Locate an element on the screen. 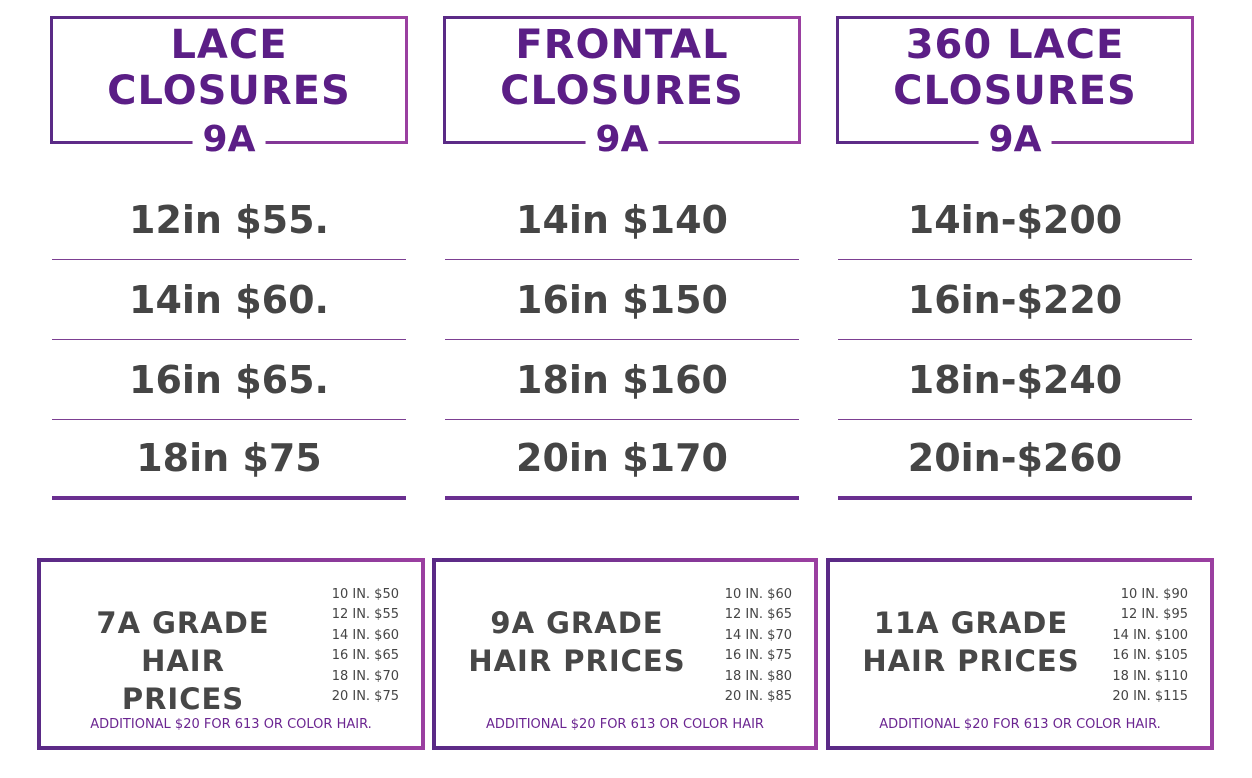  grade-title: 11A GRADE HAIR PRICES is located at coordinates (971, 642).